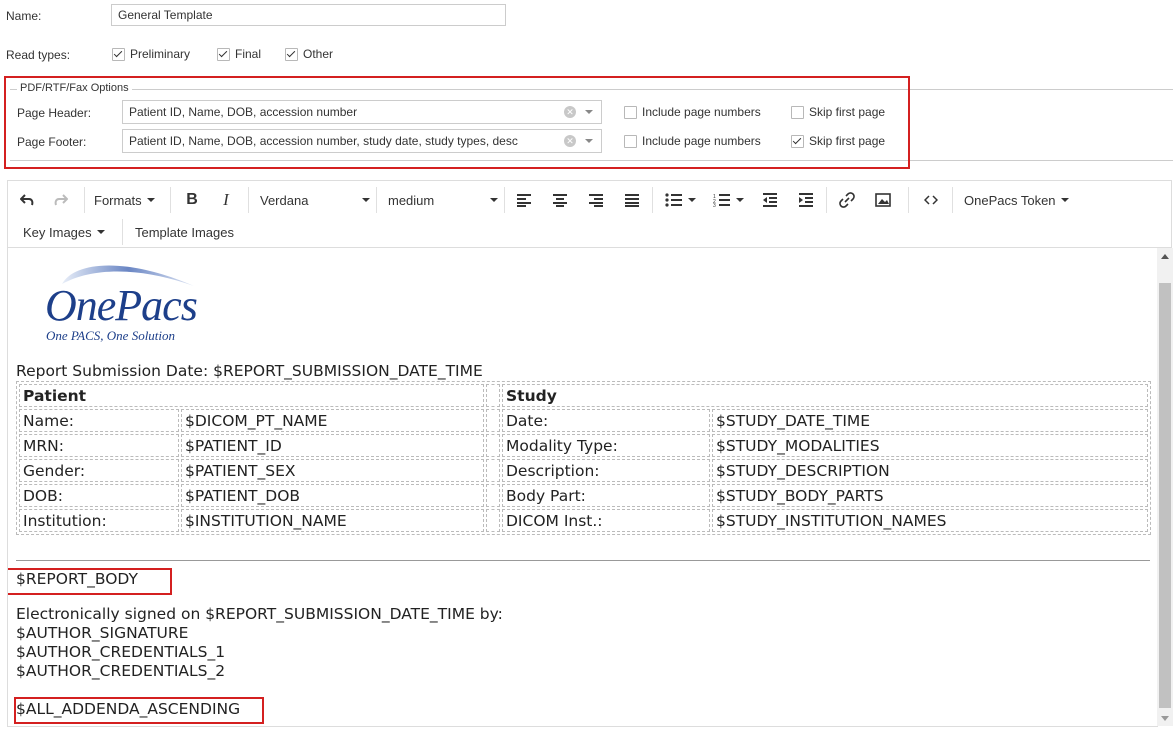  Describe the element at coordinates (61, 200) in the screenshot. I see `redo-icon` at that location.